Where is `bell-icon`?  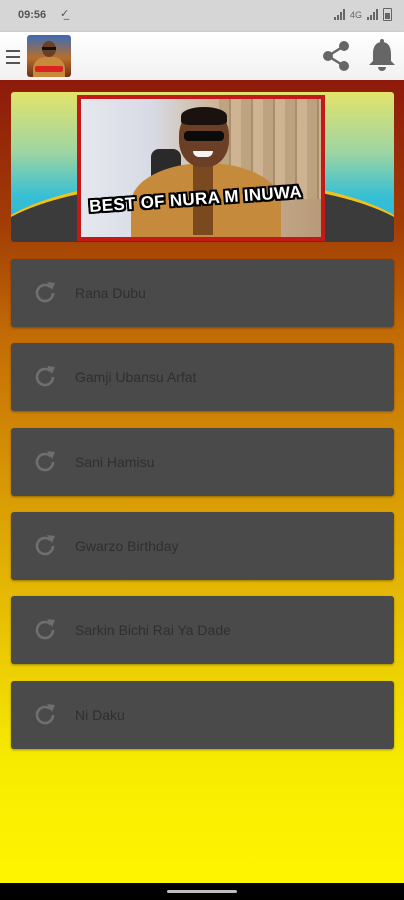
bell-icon is located at coordinates (382, 56).